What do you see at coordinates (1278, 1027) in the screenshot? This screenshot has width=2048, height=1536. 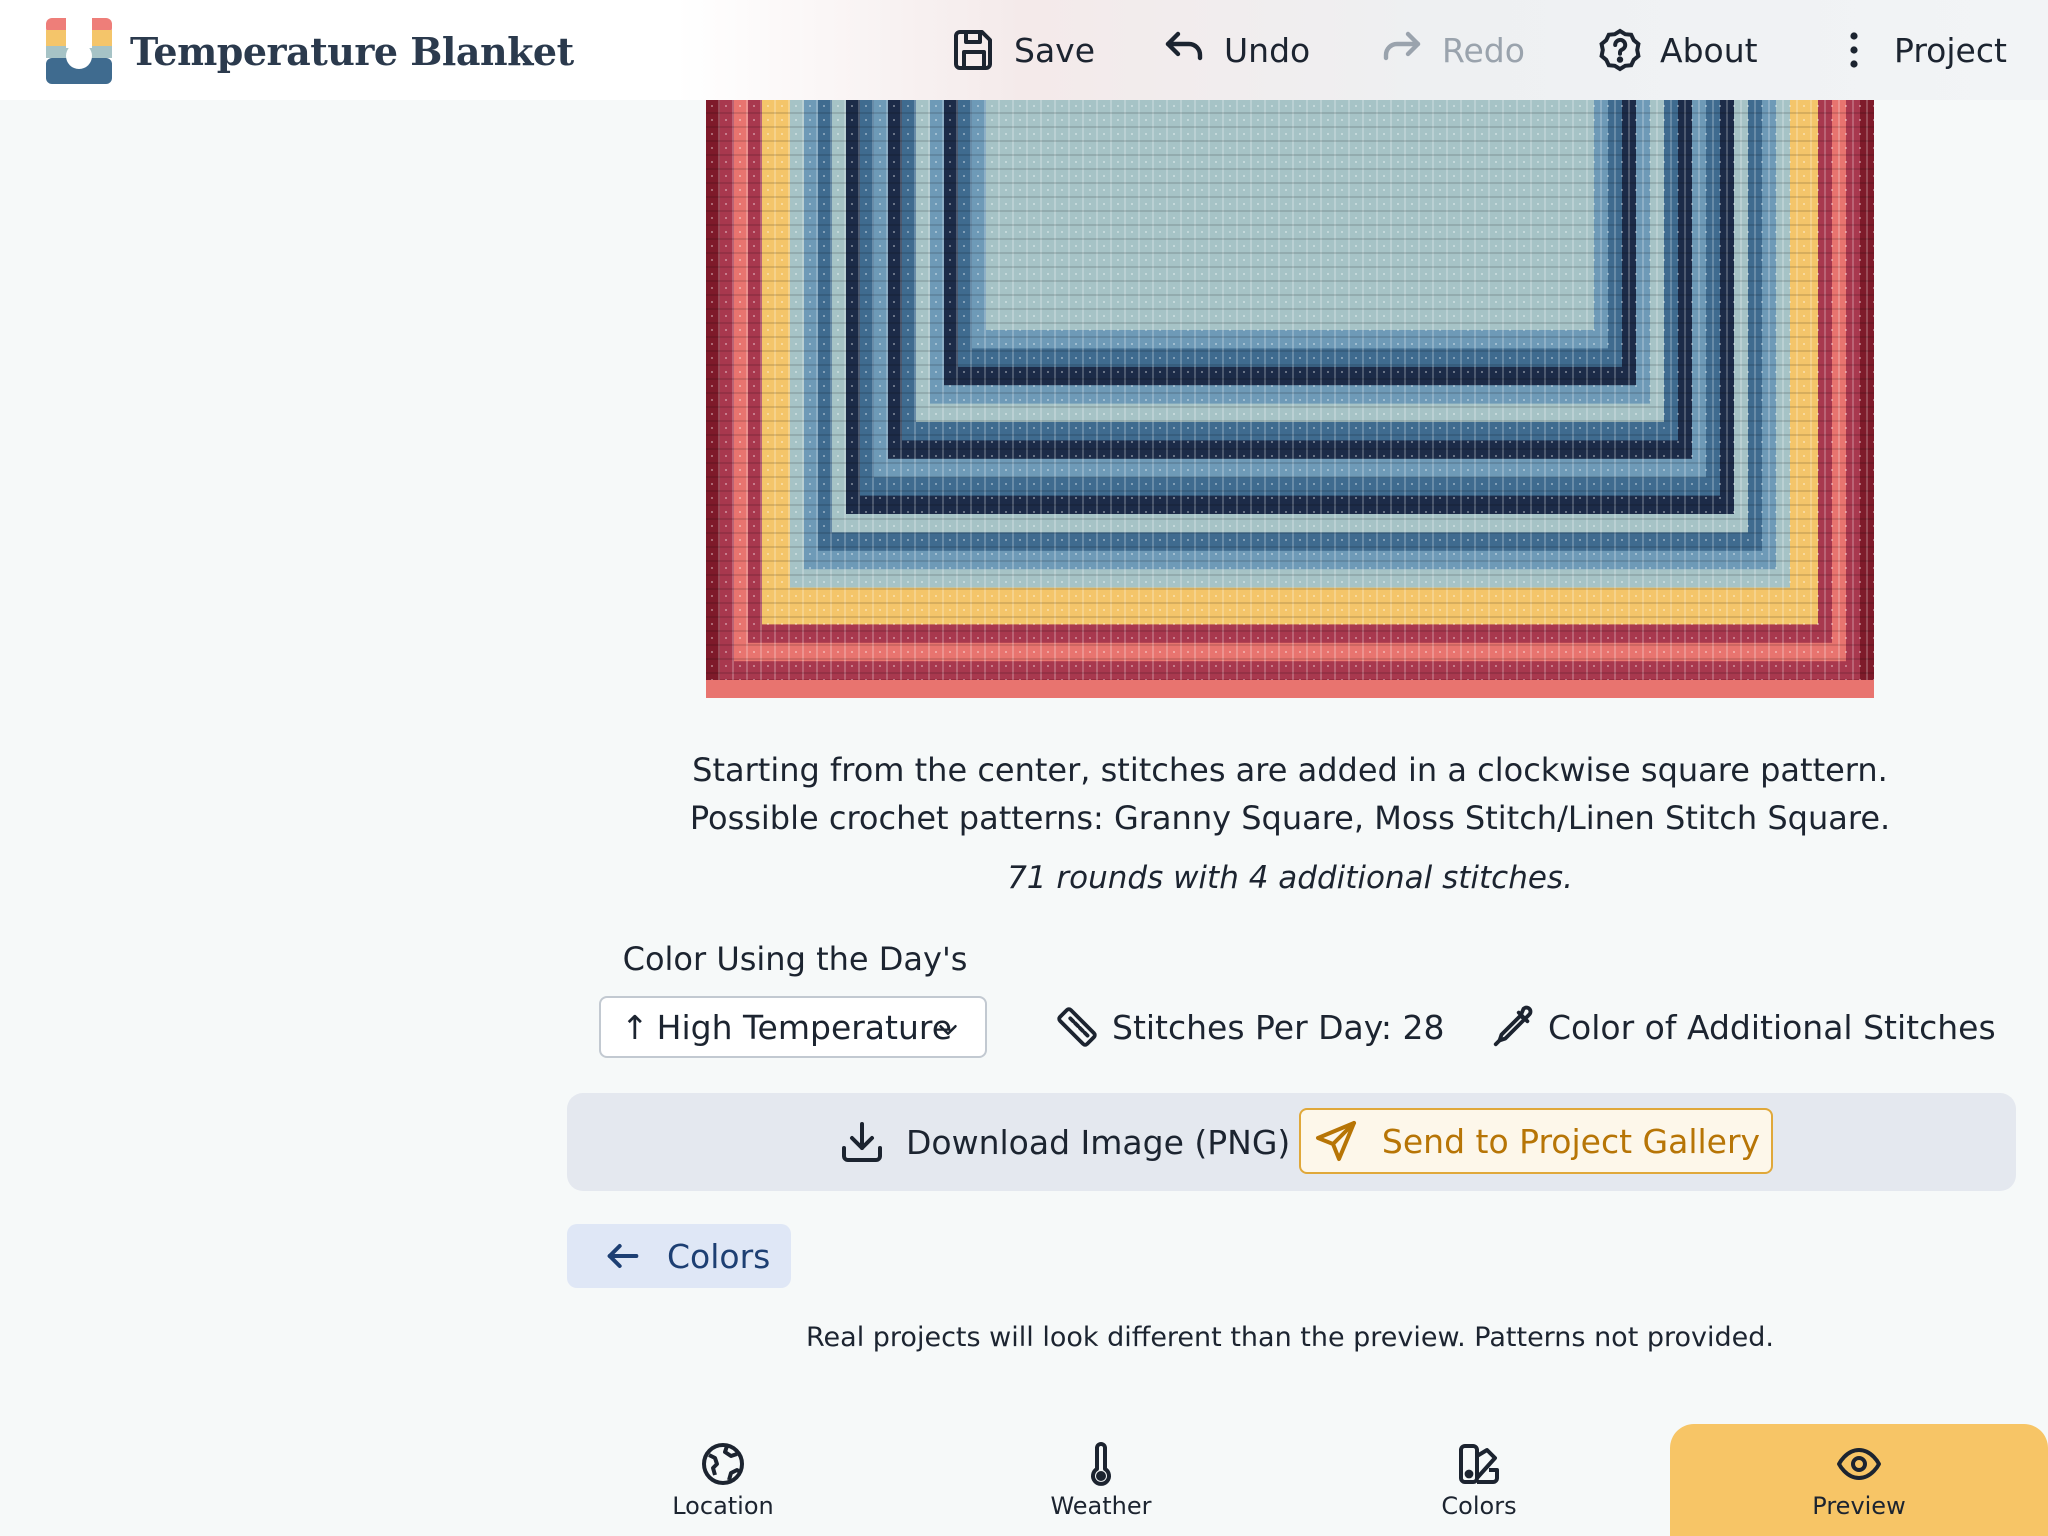 I see `stitches-per-day-label: Stitches Per Day: 28` at bounding box center [1278, 1027].